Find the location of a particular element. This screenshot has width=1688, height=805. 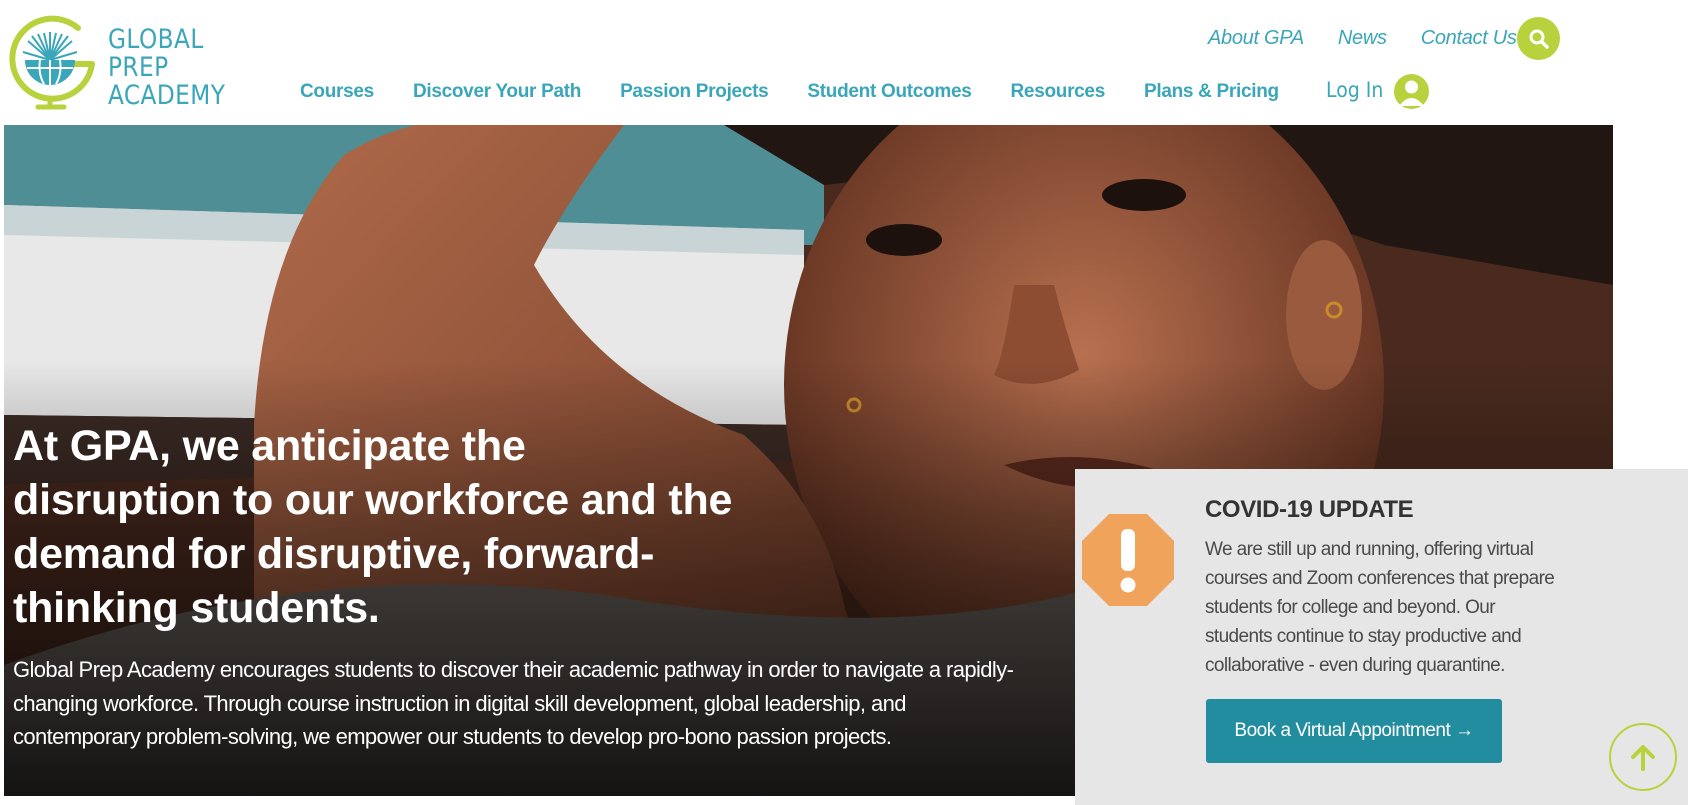

search-button is located at coordinates (1538, 38).